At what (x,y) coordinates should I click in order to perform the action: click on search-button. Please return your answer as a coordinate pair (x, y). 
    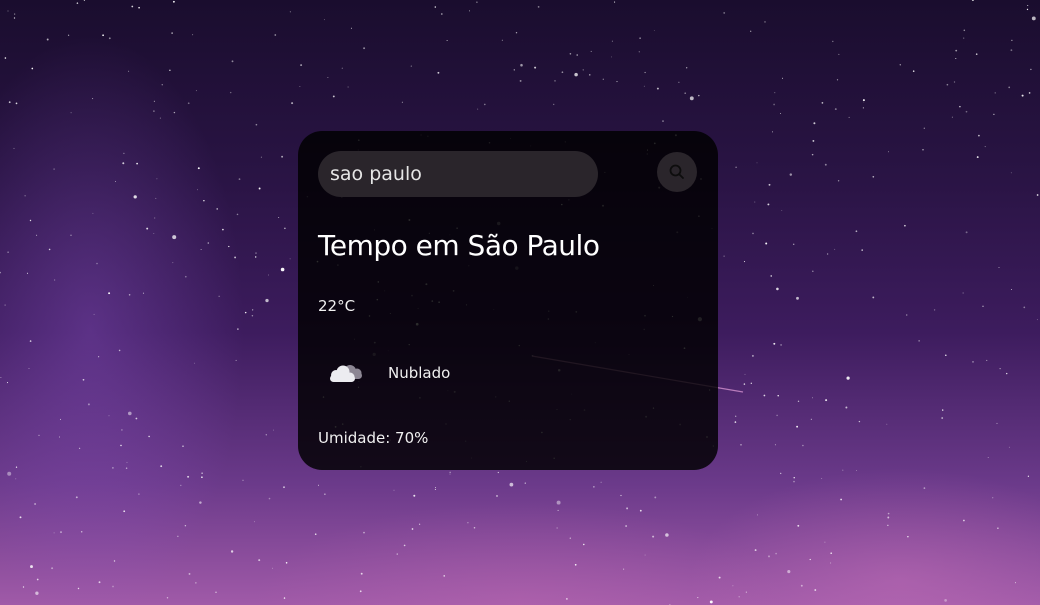
    Looking at the image, I should click on (677, 172).